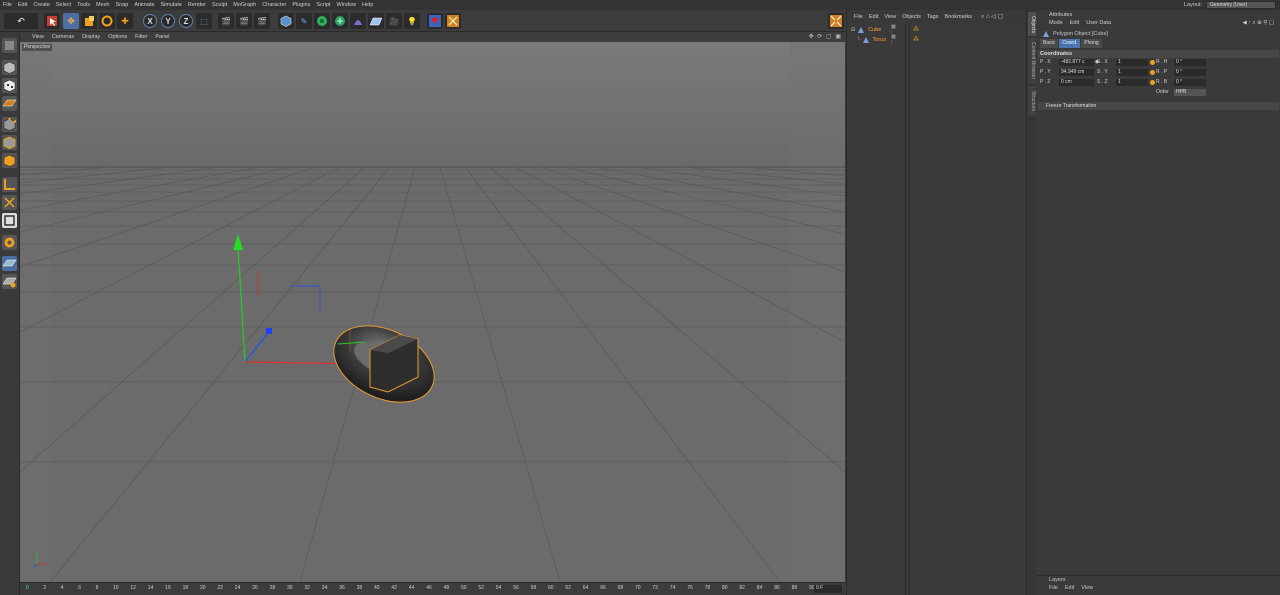 This screenshot has width=1280, height=595. Describe the element at coordinates (893, 40) in the screenshot. I see `visibility-dots-icon: ▩ ⁝` at that location.